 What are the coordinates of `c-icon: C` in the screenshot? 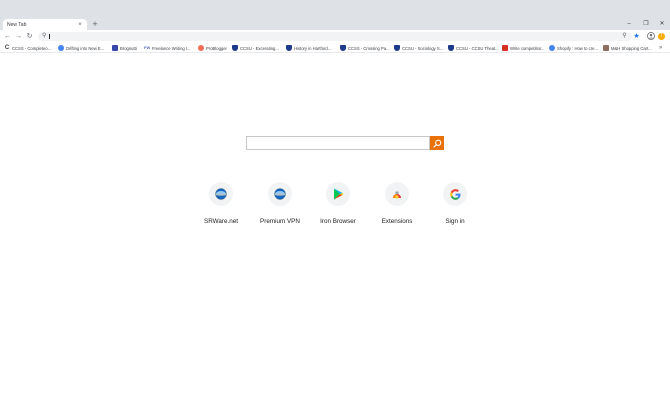 It's located at (7, 48).